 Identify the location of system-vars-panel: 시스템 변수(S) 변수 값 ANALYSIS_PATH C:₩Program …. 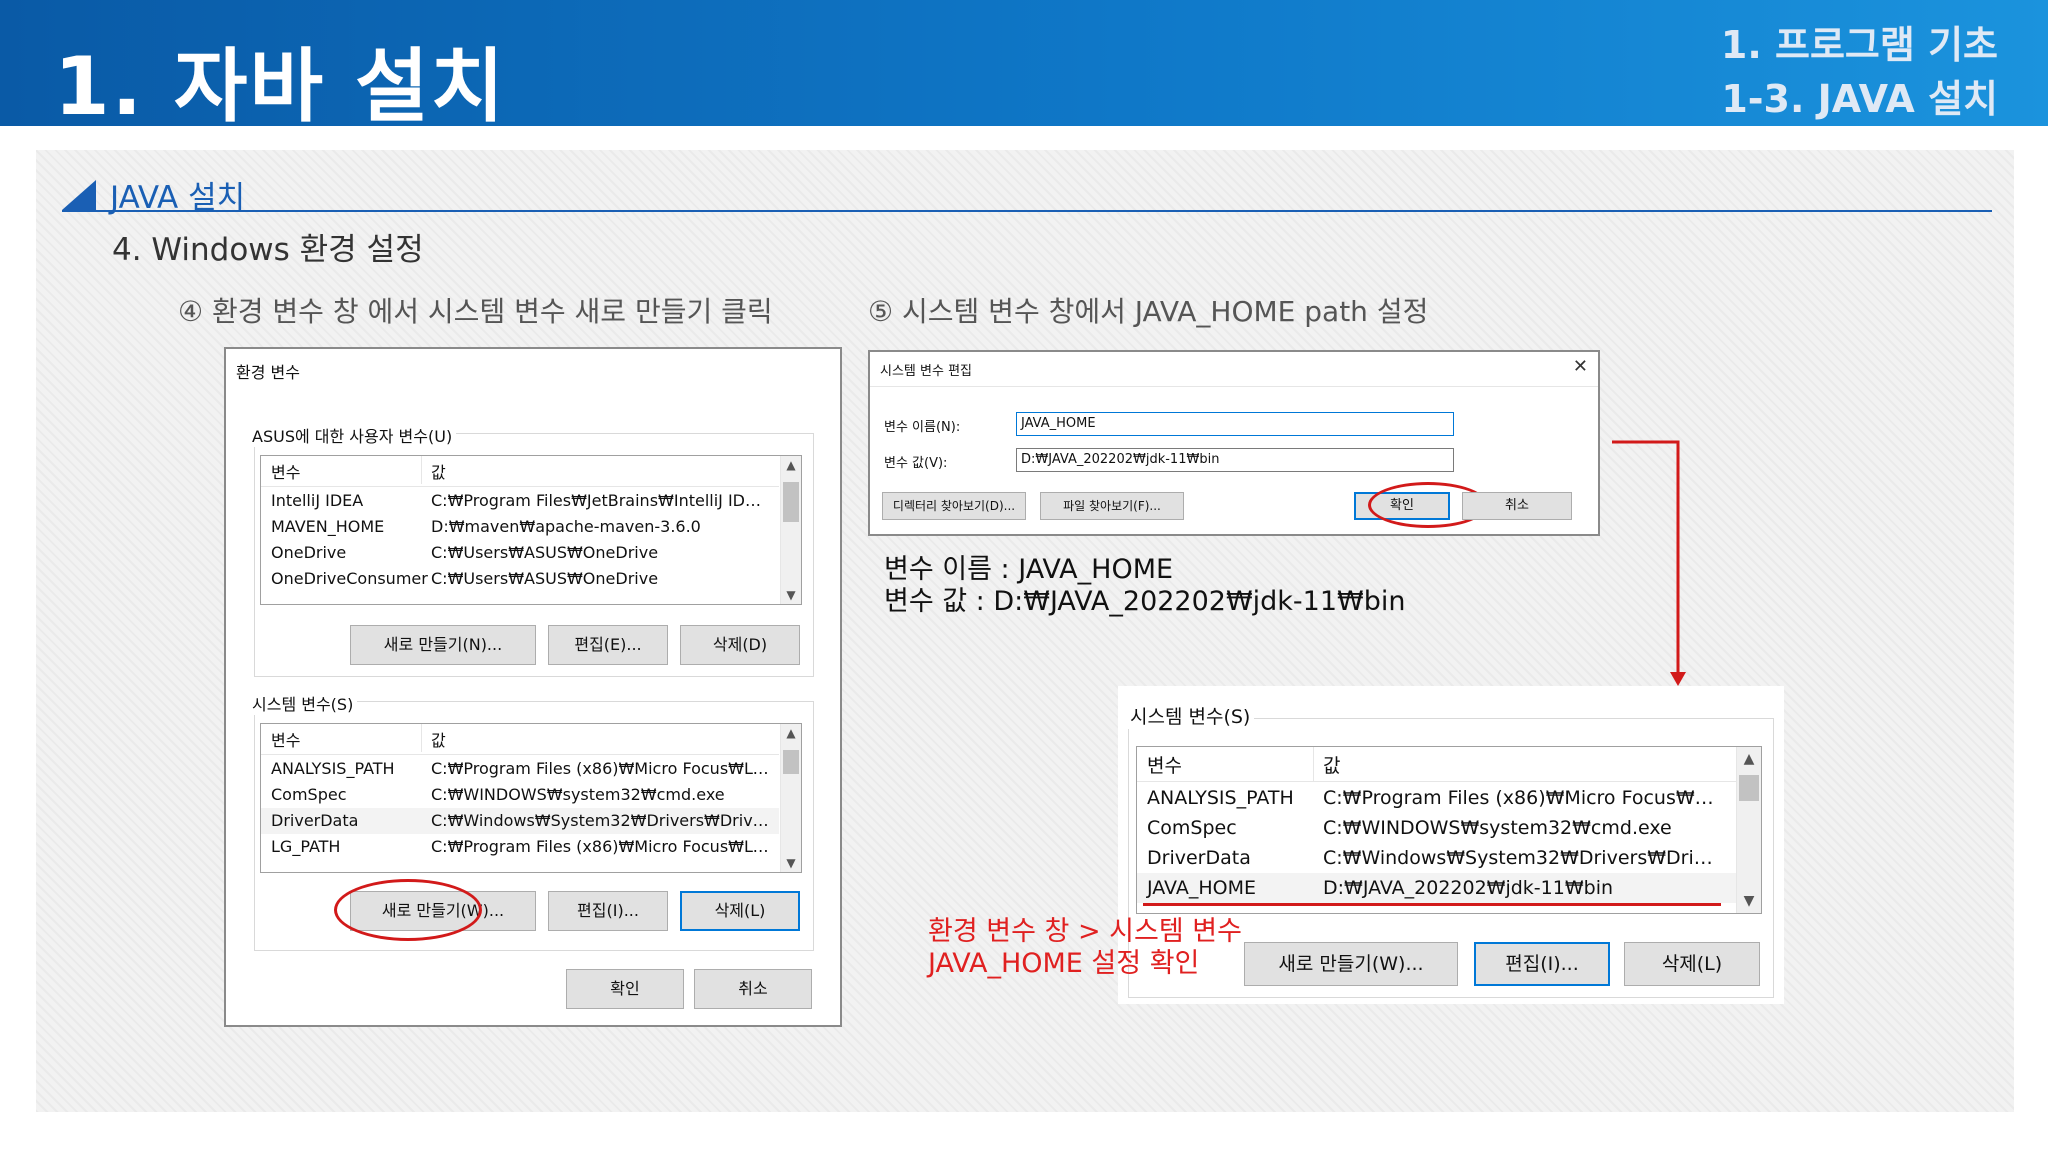
(1451, 845).